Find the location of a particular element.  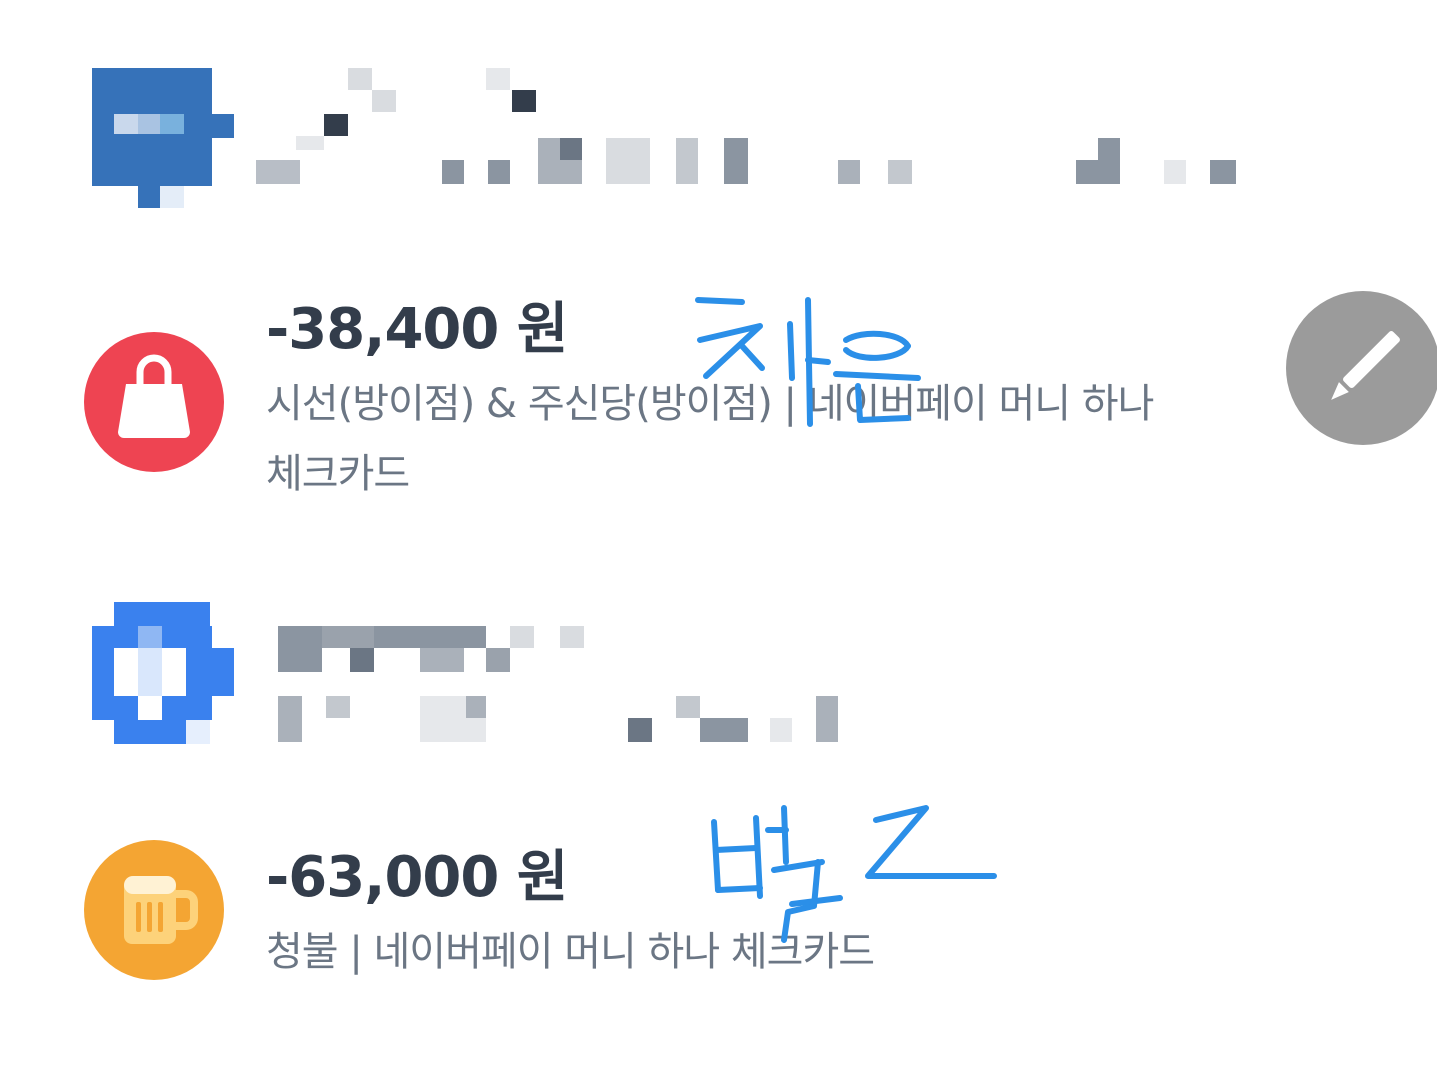

edit-button is located at coordinates (1361, 368).